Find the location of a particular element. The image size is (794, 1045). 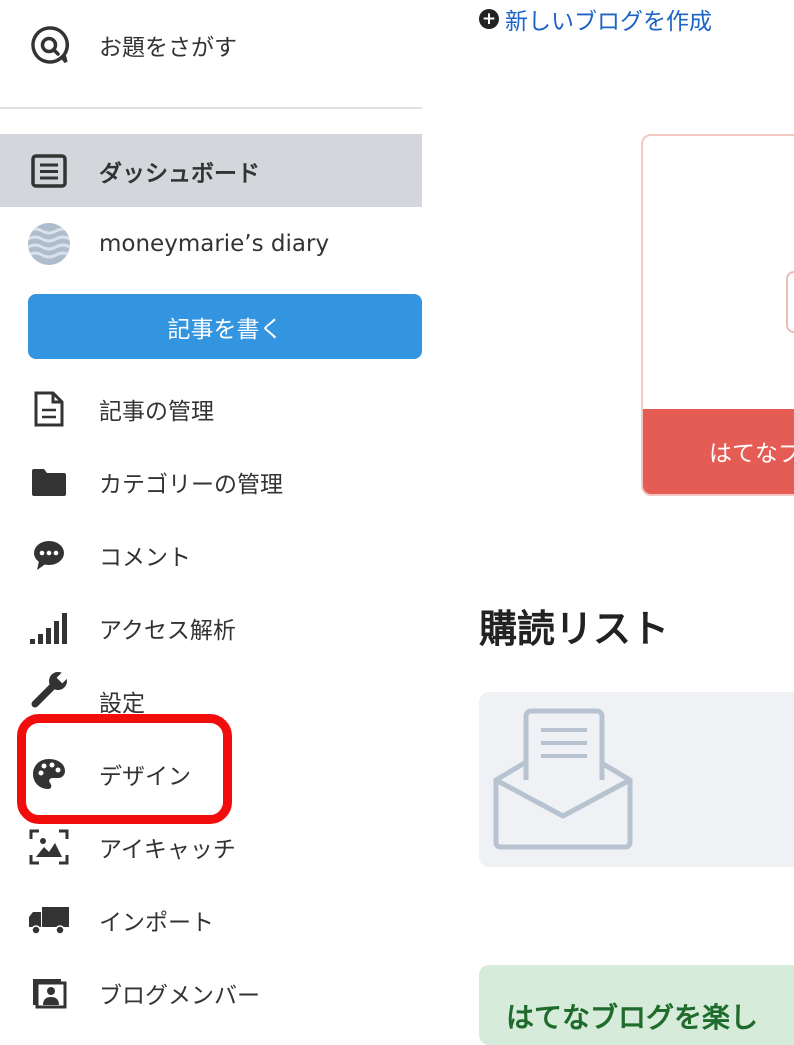

blog-avatar is located at coordinates (49, 244).